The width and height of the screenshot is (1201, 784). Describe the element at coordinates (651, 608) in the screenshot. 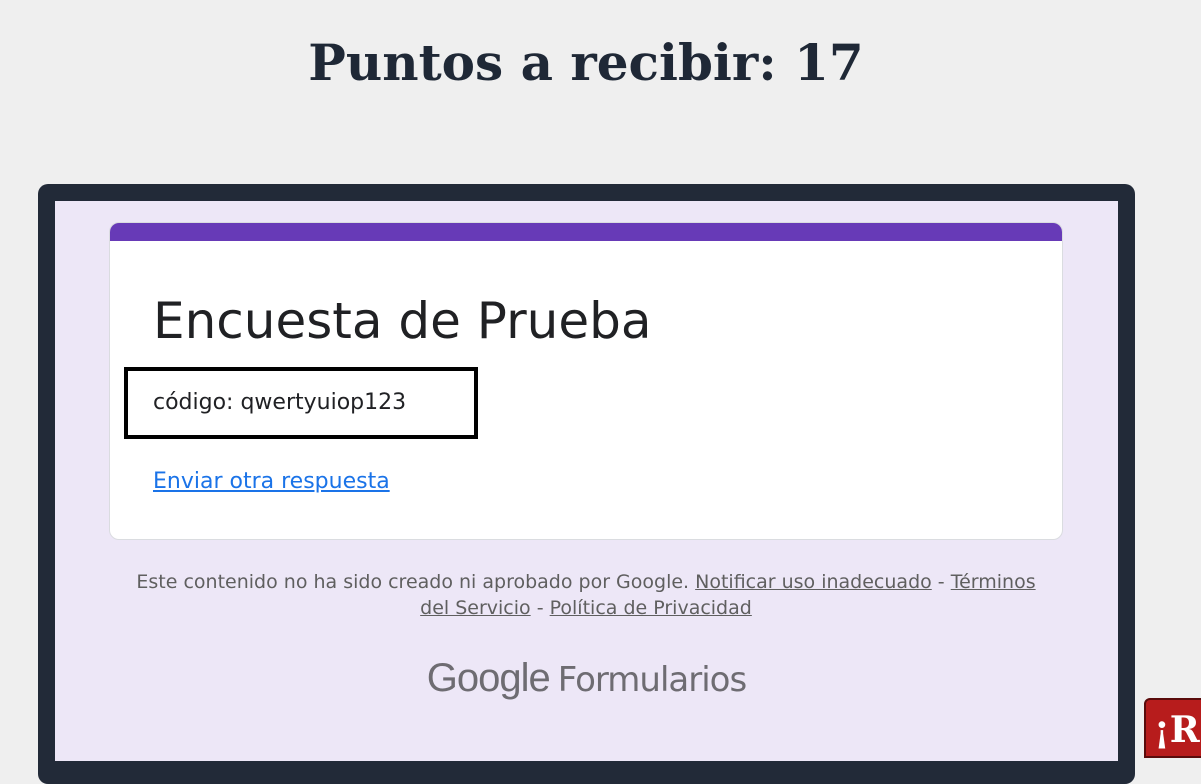

I see `privacy-policy-link: Política de Privacidad` at that location.